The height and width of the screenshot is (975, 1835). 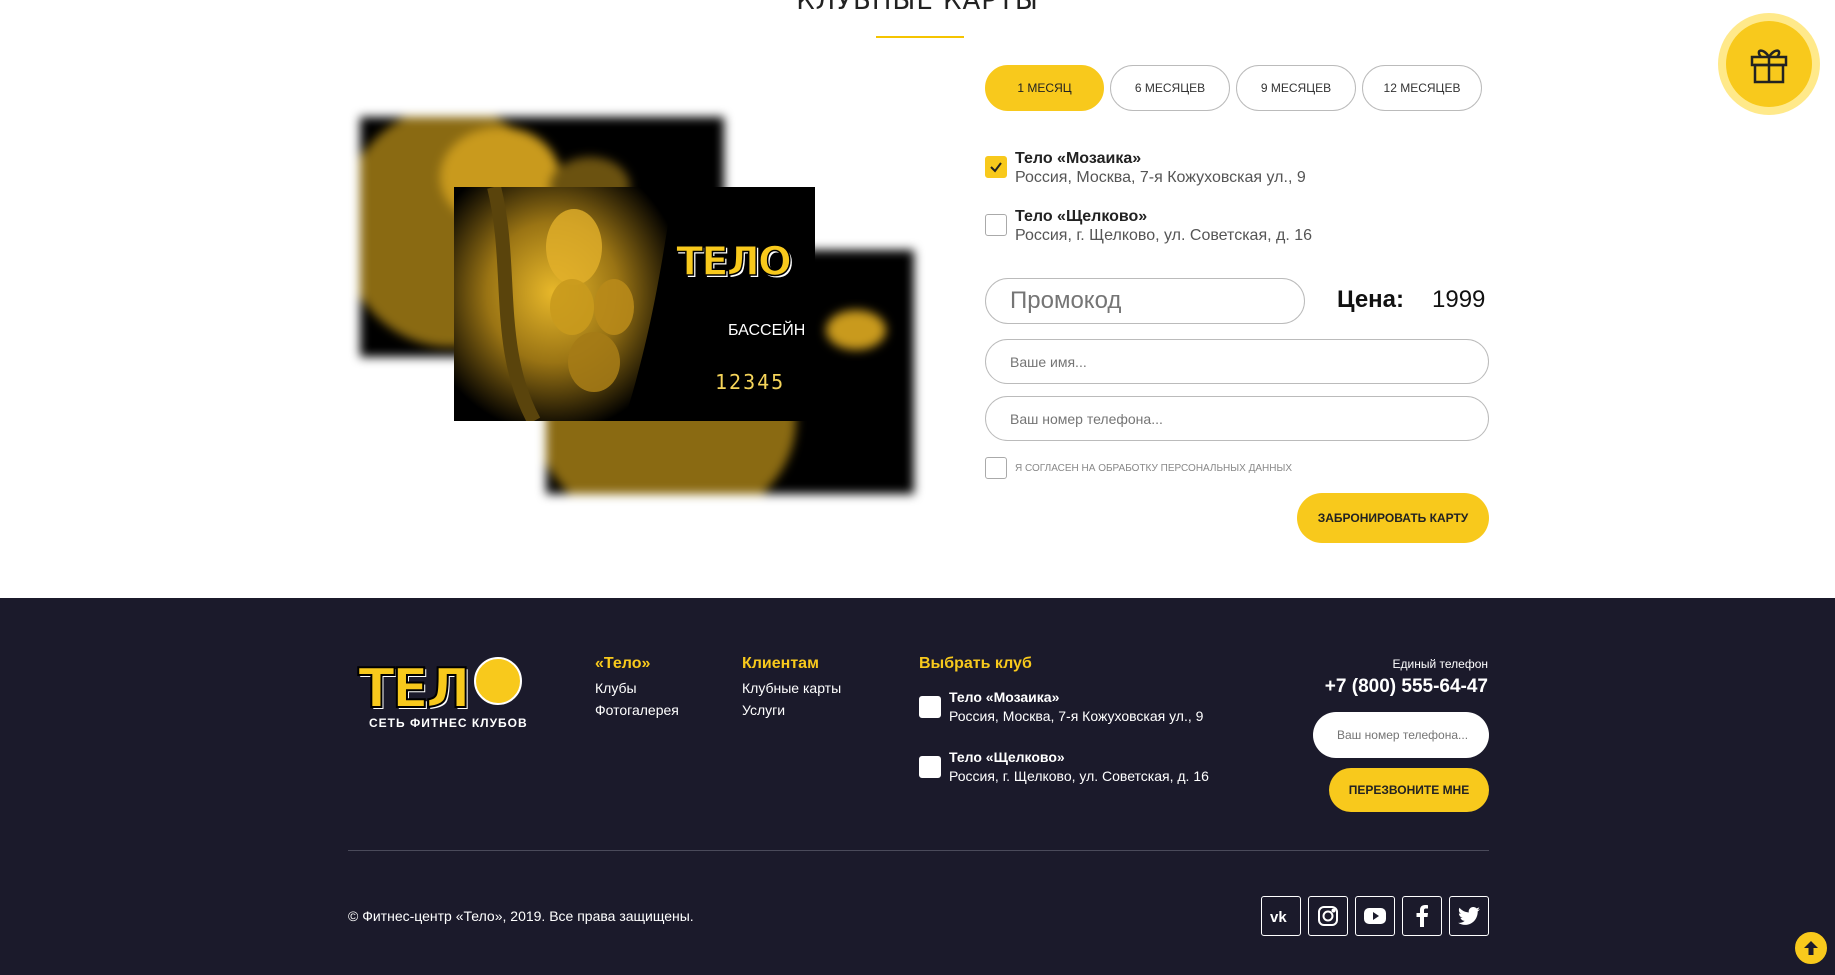 I want to click on arrow-up-icon, so click(x=1811, y=948).